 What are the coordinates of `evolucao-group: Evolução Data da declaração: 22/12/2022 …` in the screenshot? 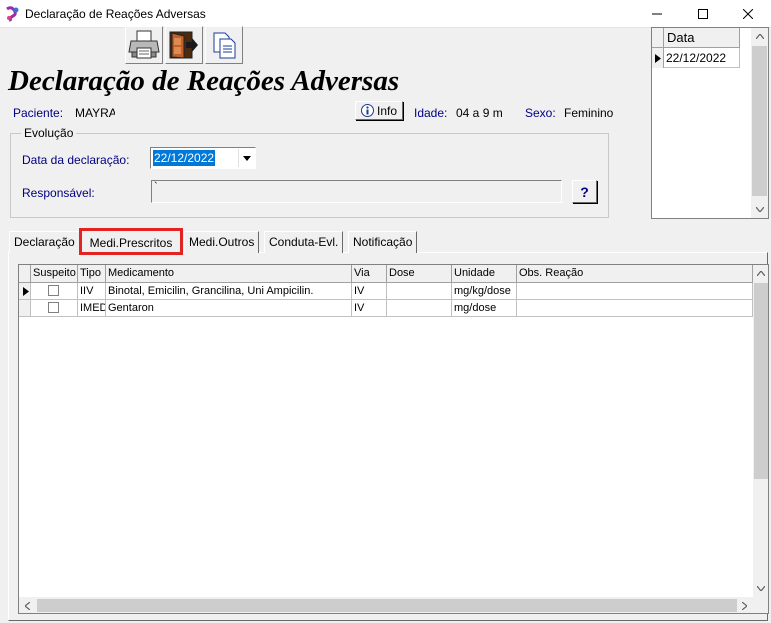 It's located at (309, 172).